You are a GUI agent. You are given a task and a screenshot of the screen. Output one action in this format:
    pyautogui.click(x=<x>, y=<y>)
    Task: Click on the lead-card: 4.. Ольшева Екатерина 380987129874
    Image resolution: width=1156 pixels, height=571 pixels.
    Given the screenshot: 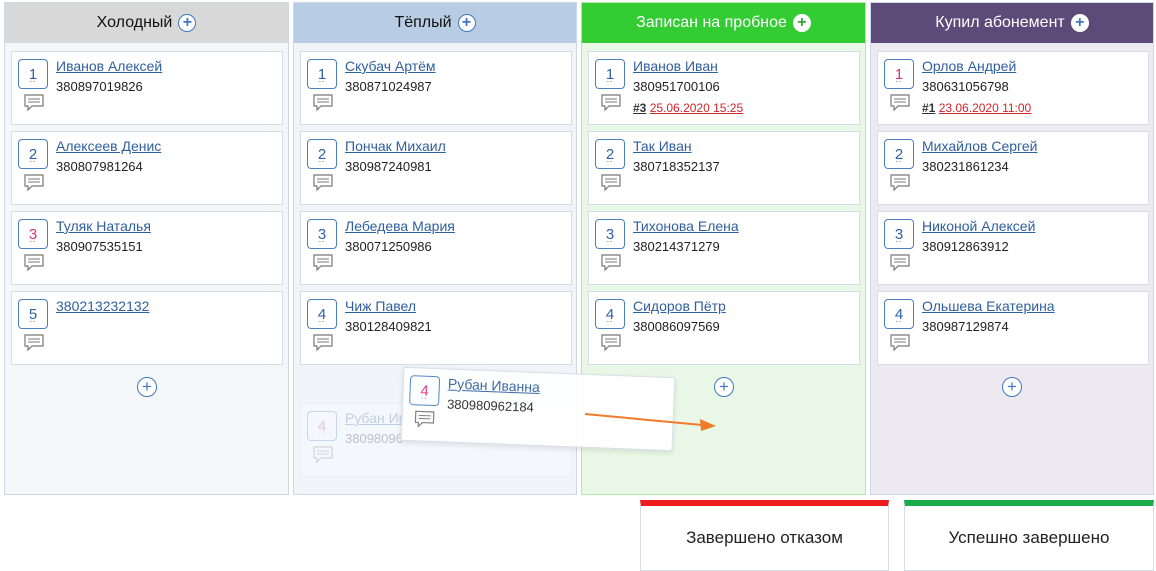 What is the action you would take?
    pyautogui.click(x=1013, y=328)
    